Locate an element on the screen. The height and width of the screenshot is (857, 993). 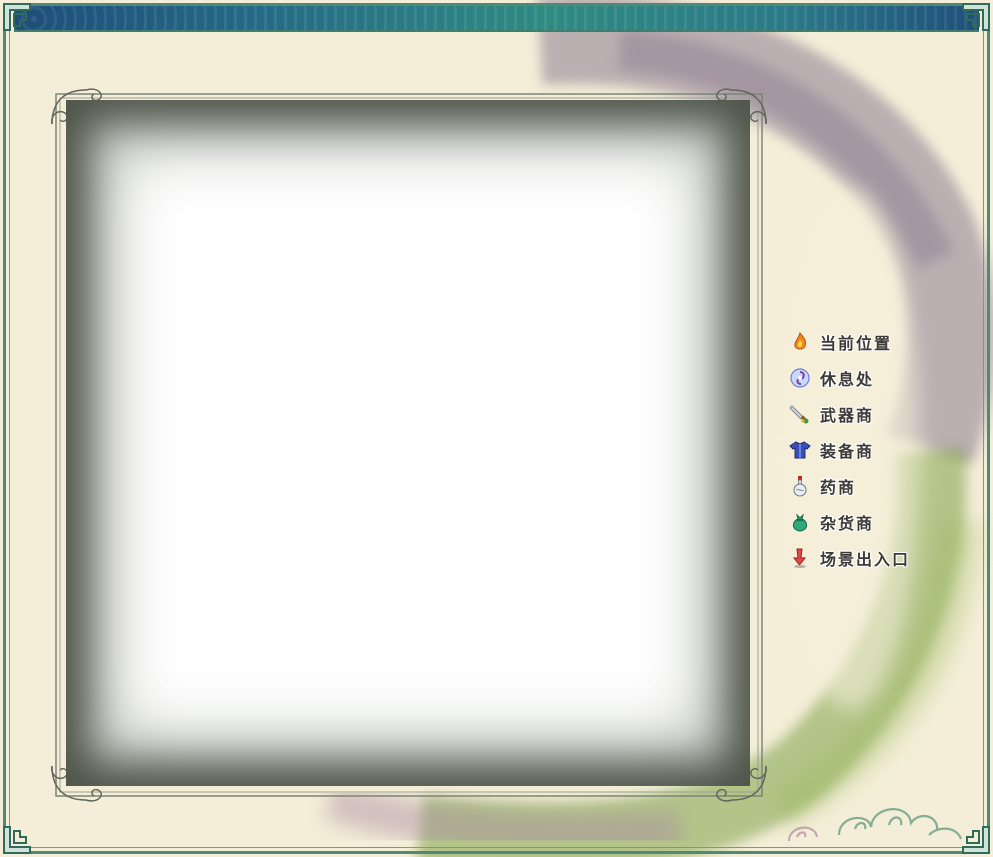
sword-icon is located at coordinates (800, 414).